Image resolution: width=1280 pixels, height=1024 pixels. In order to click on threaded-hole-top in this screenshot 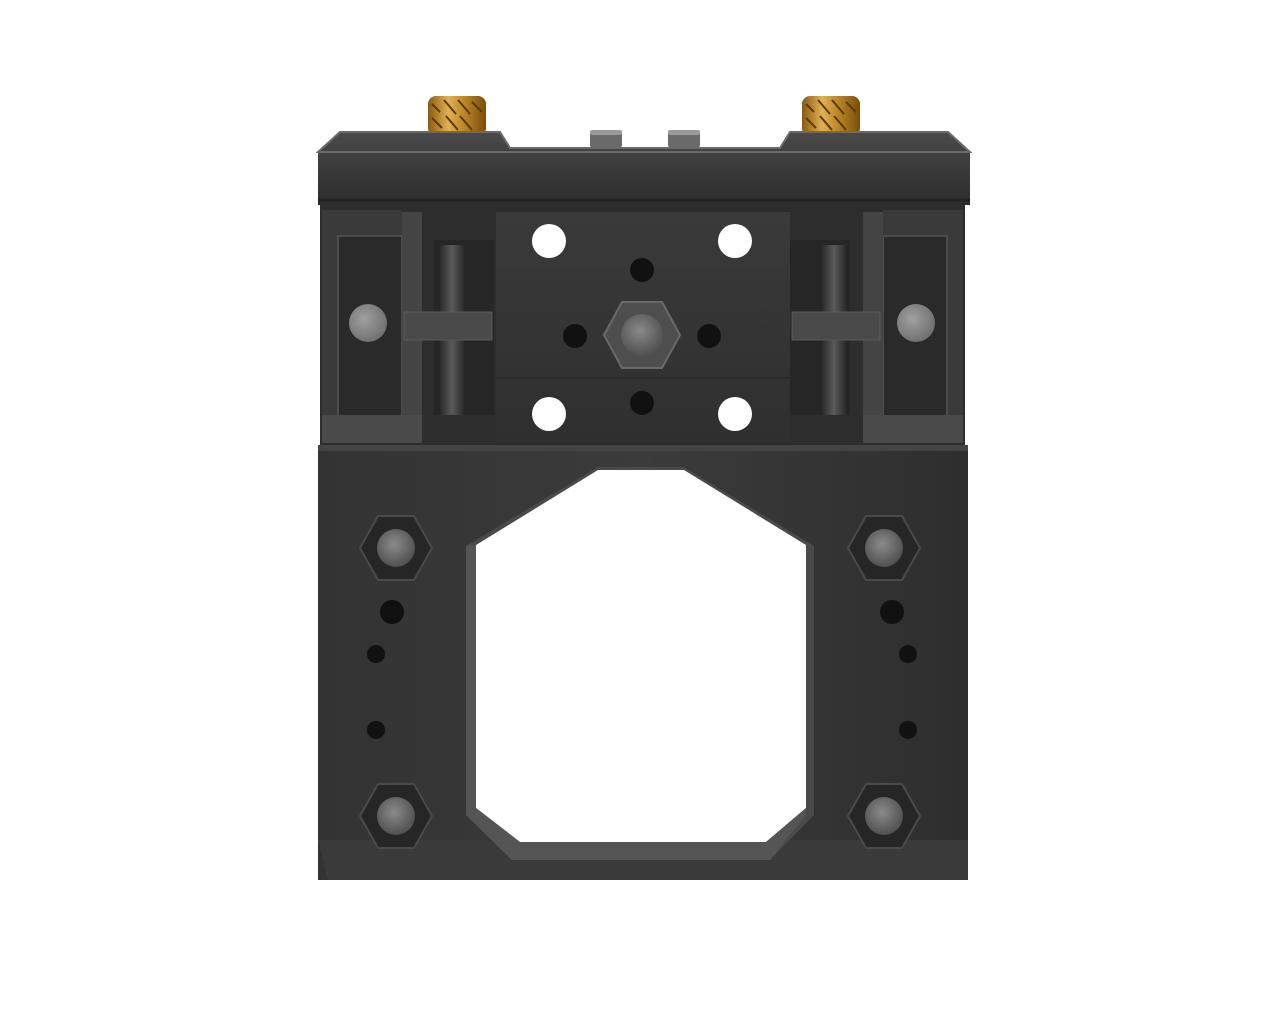, I will do `click(642, 270)`.